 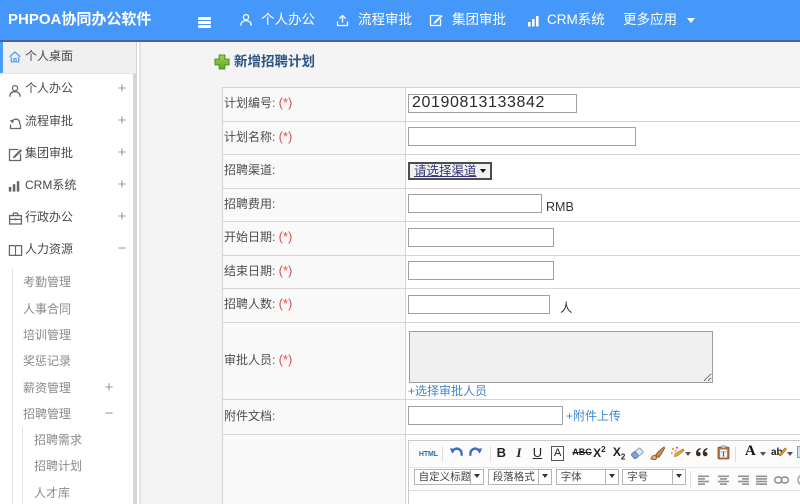 What do you see at coordinates (723, 454) in the screenshot?
I see `svg-text: T` at bounding box center [723, 454].